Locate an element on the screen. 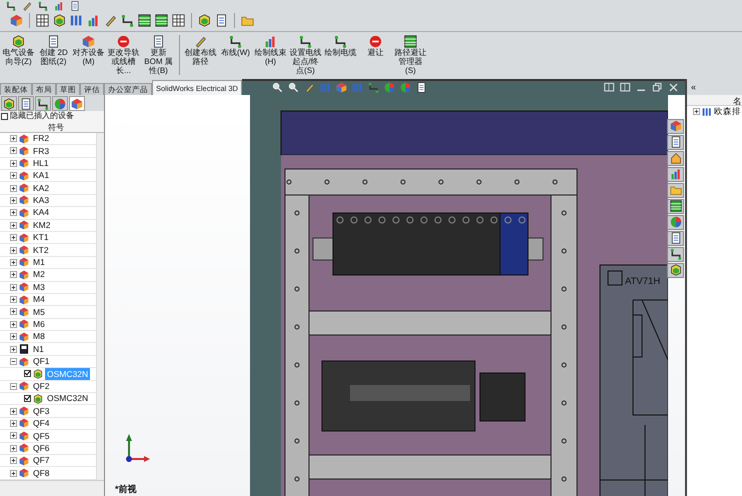 The image size is (742, 496). tree-item: KT1 is located at coordinates (41, 238).